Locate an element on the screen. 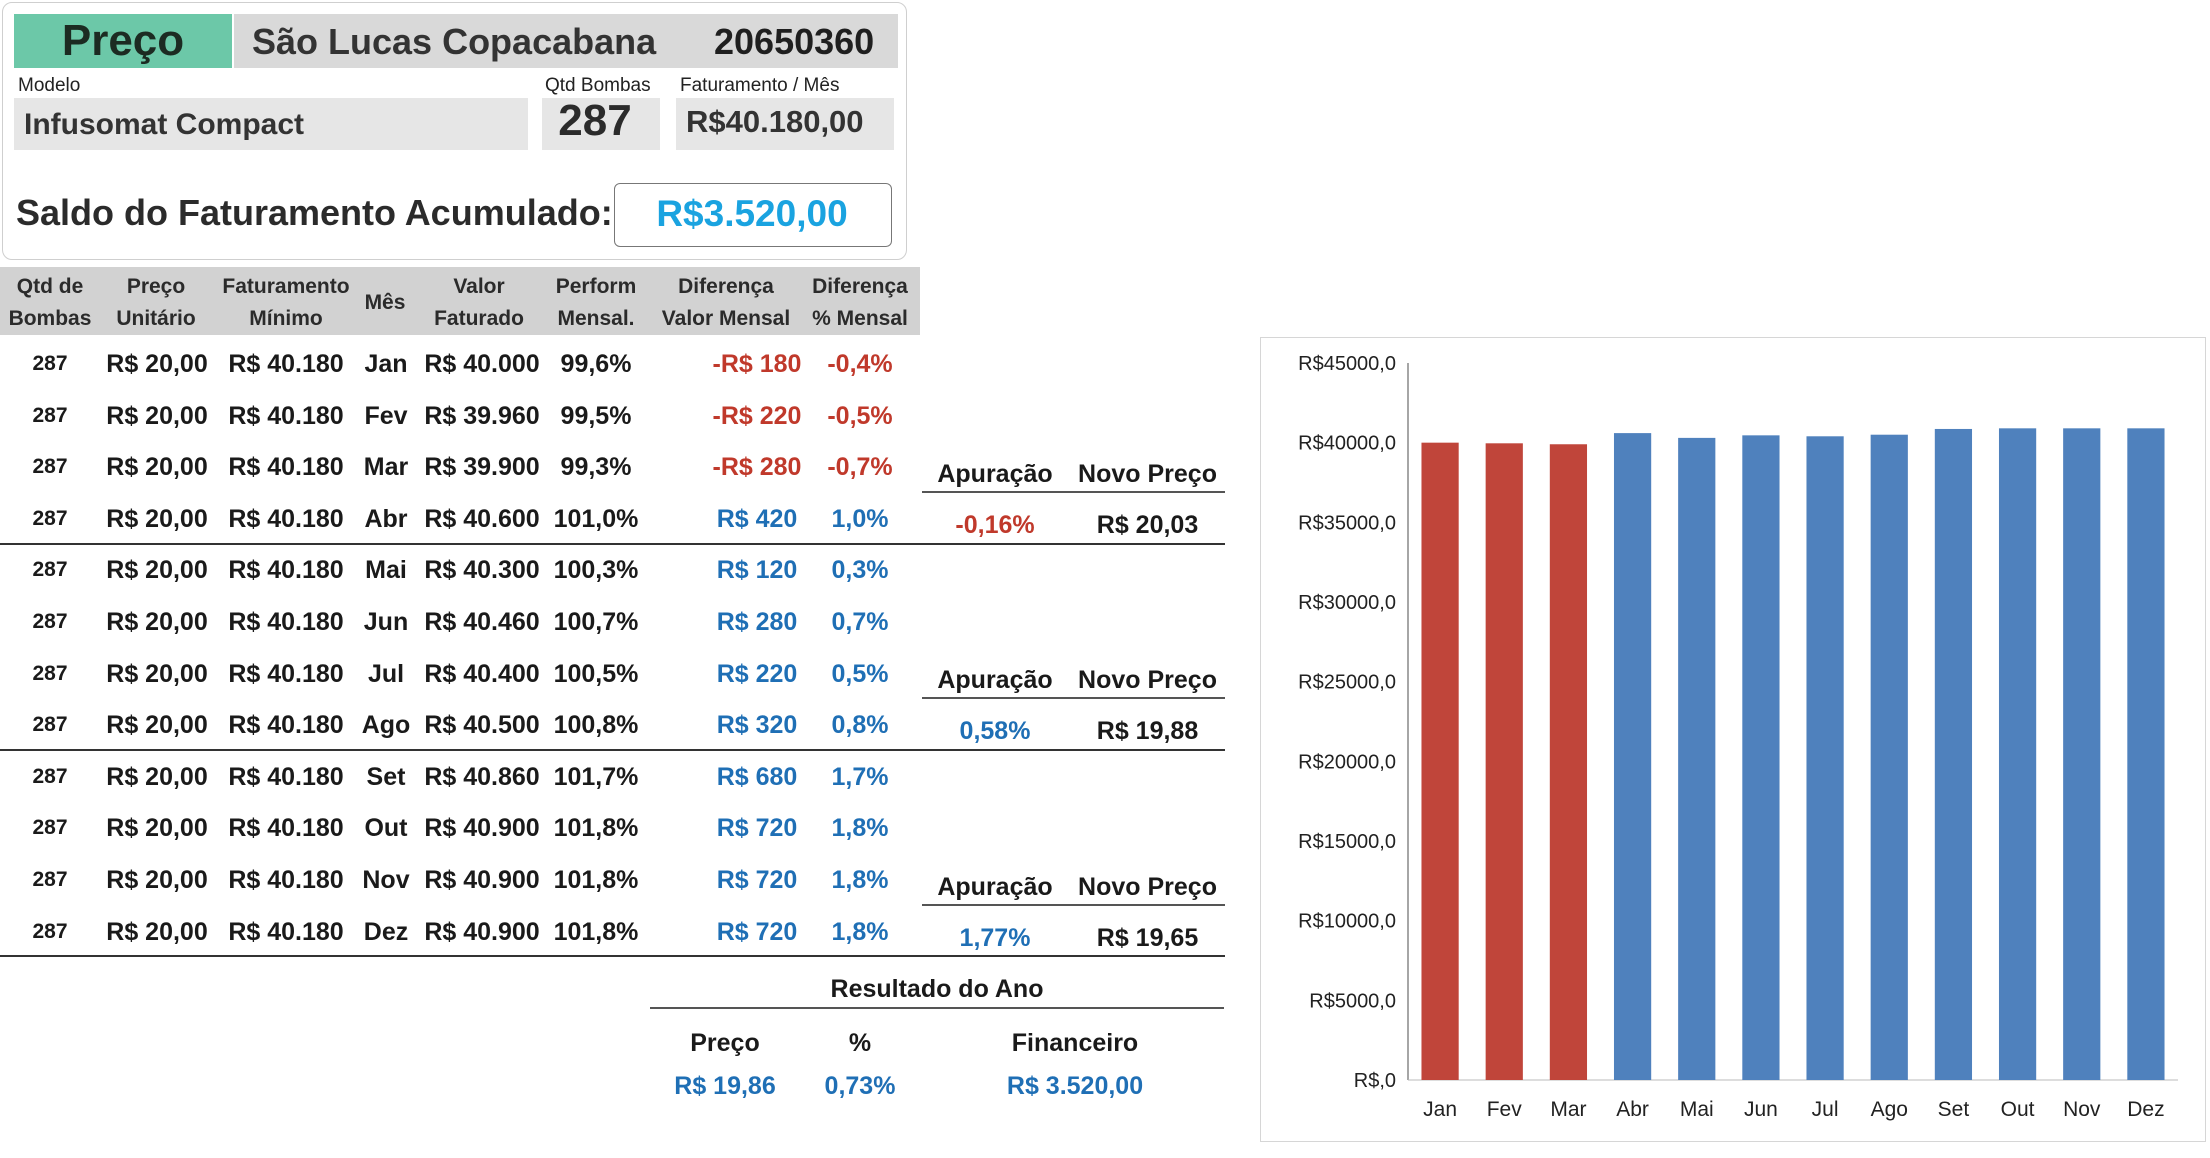 The width and height of the screenshot is (2210, 1158). apuracao-value: -0,16% is located at coordinates (995, 525).